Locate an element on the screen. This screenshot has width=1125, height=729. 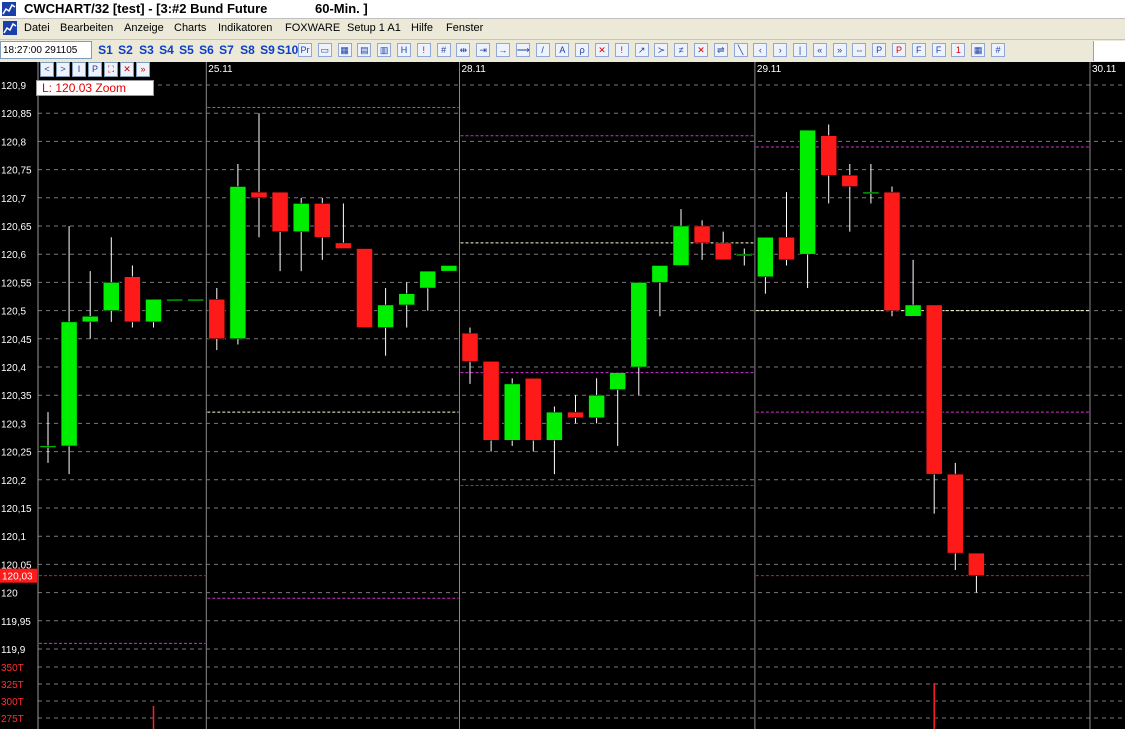
fibonacci-icon: ρ is located at coordinates (582, 50).